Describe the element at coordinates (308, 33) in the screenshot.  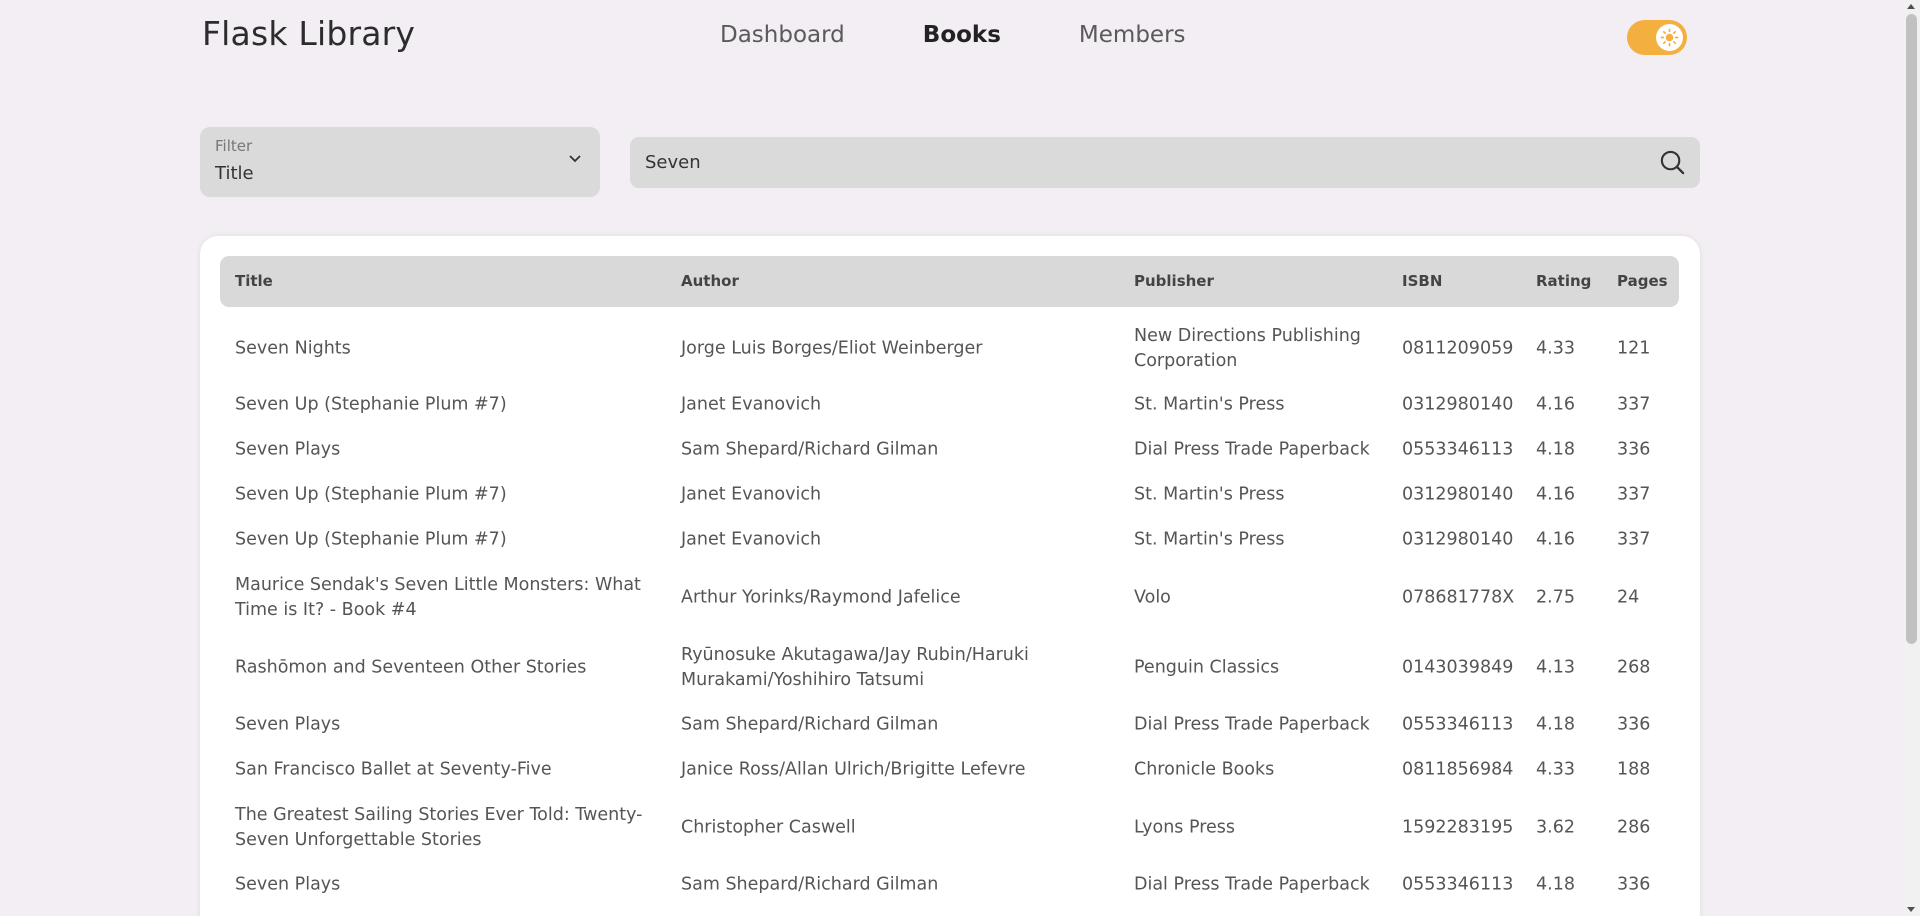
I see `brand-title: Flask Library` at that location.